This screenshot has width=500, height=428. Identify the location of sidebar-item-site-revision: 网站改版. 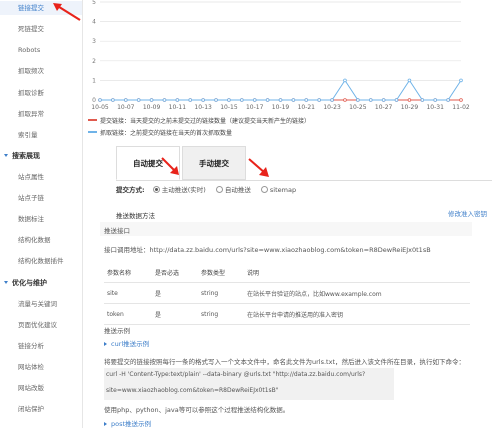
(41, 388).